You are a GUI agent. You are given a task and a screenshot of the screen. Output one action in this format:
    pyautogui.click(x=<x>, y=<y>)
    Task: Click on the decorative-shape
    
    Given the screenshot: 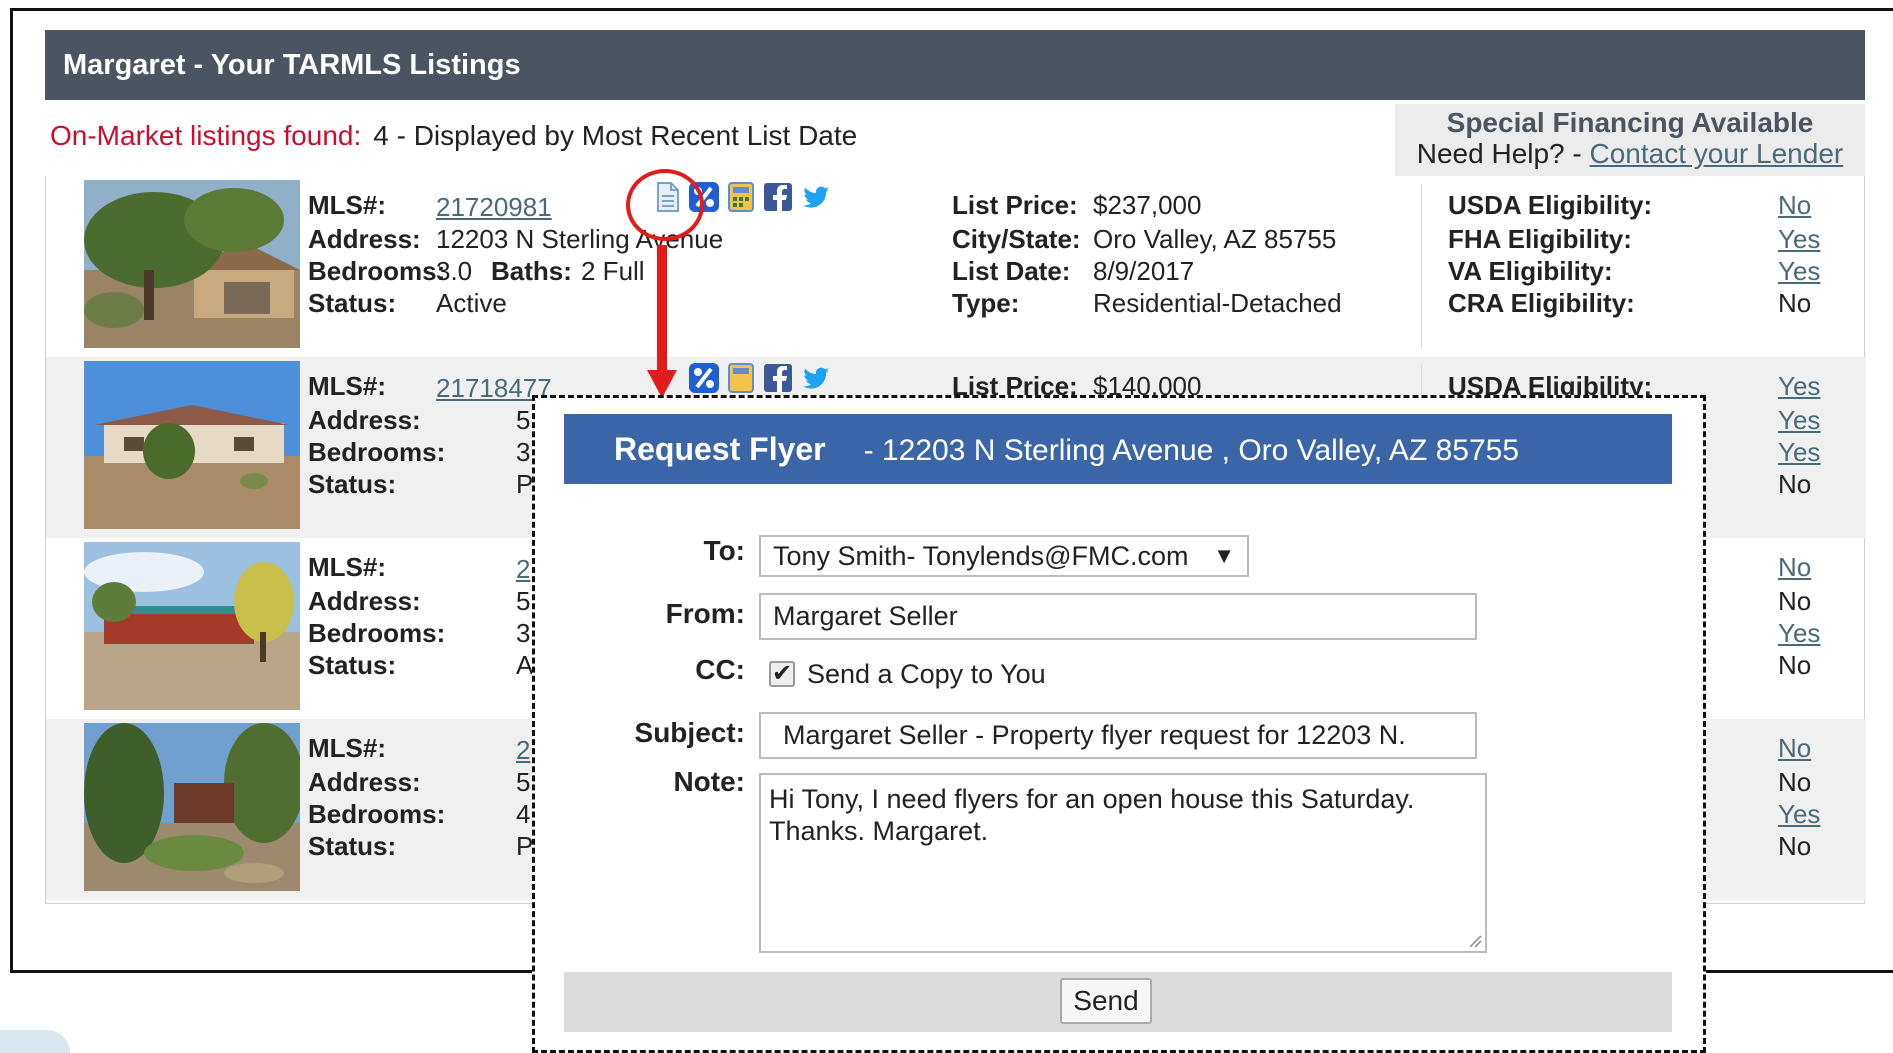 What is the action you would take?
    pyautogui.click(x=35, y=1041)
    